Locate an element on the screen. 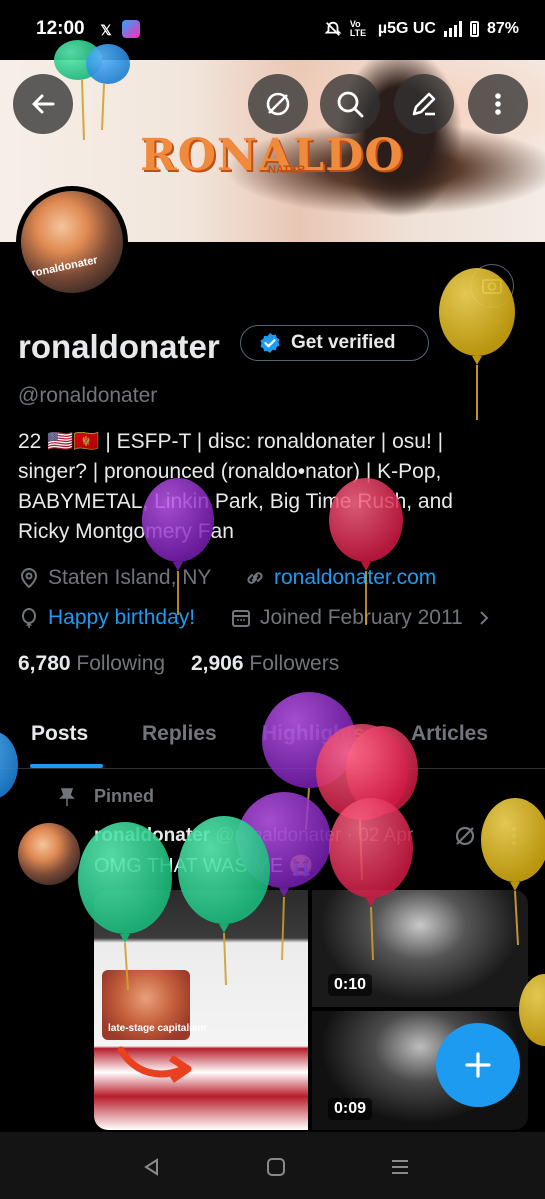 The height and width of the screenshot is (1199, 545). birthday-row: Happy birthday! is located at coordinates (106, 618).